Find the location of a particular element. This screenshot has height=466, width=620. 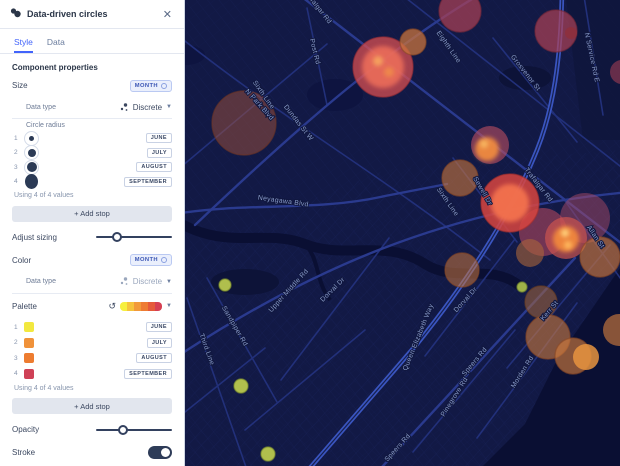

opacity-label: Opacity is located at coordinates (26, 429).